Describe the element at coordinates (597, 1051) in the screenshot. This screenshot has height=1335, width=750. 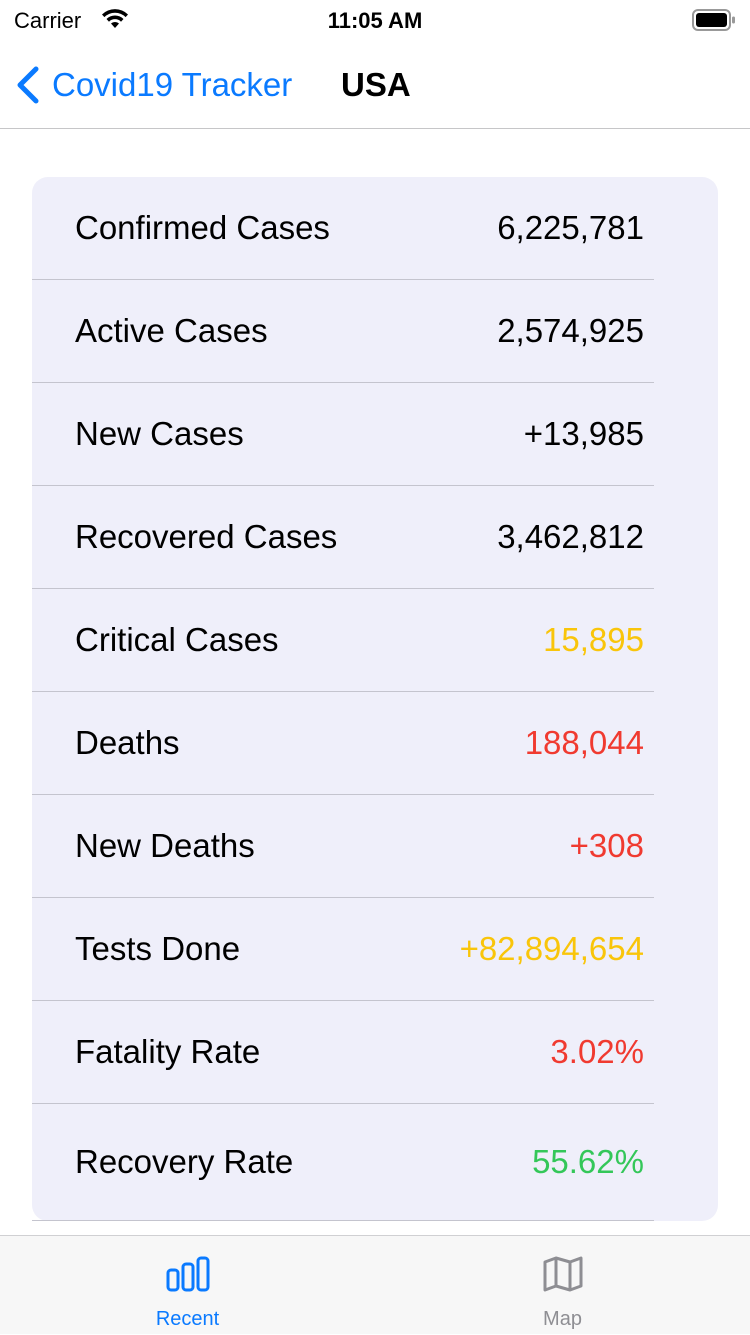
I see `stat-value: 3.02%` at that location.